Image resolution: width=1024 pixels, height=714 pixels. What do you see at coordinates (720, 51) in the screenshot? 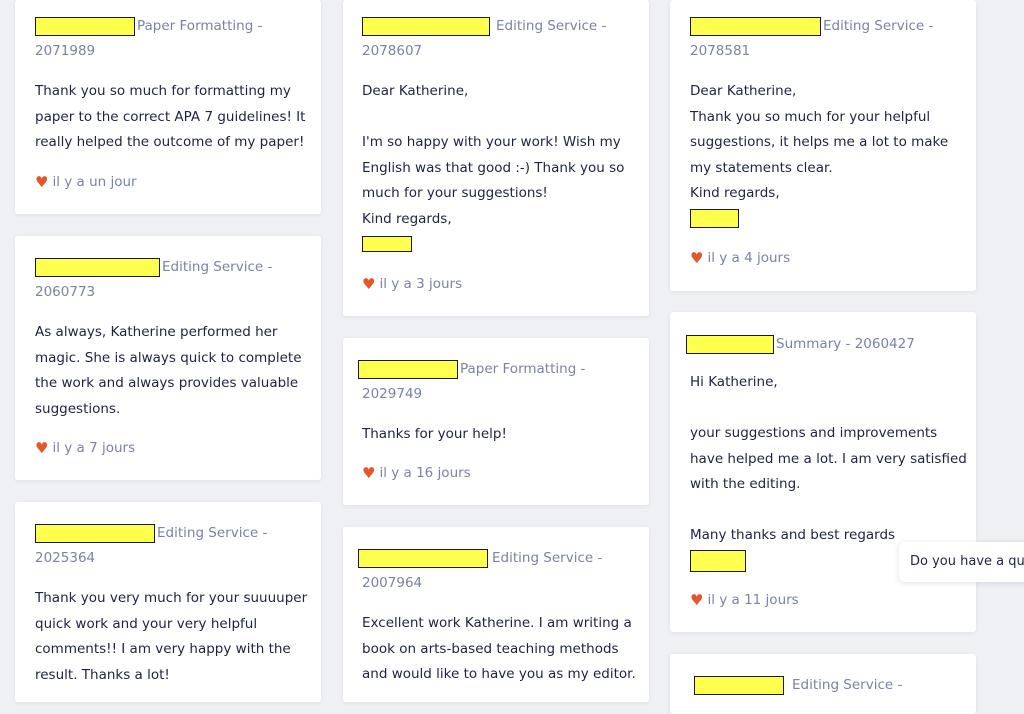
I see `order-number: 2078581` at bounding box center [720, 51].